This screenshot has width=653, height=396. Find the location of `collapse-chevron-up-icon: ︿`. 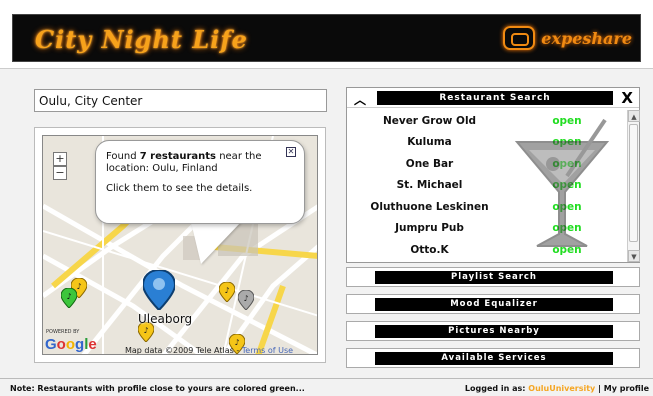

collapse-chevron-up-icon: ︿ is located at coordinates (360, 99).